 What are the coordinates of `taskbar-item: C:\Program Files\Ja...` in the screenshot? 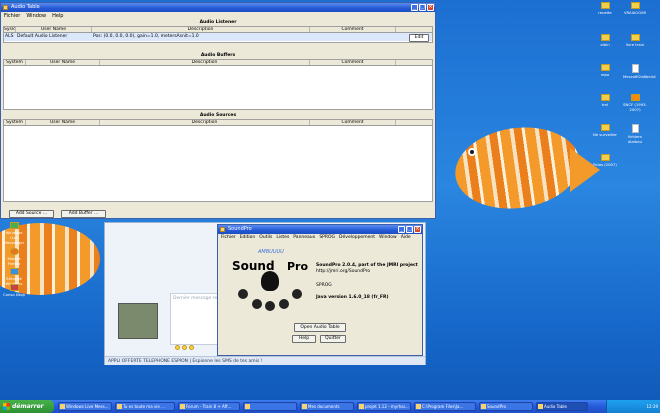 It's located at (445, 406).